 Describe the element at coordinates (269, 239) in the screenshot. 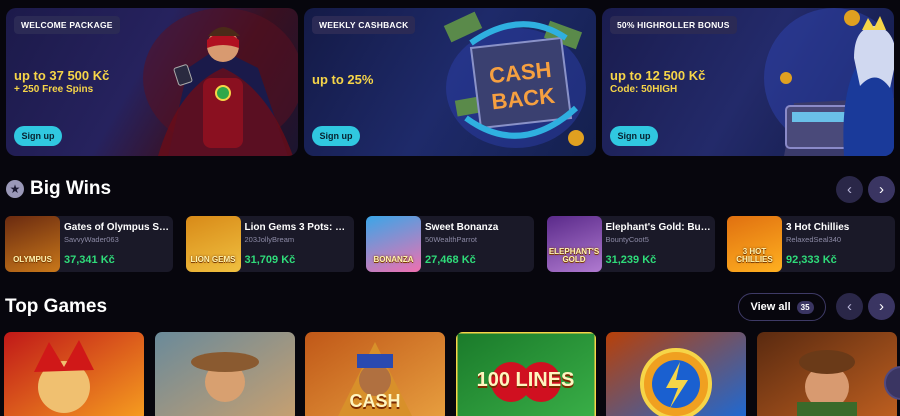

I see `win-username: 203JollyBream` at that location.